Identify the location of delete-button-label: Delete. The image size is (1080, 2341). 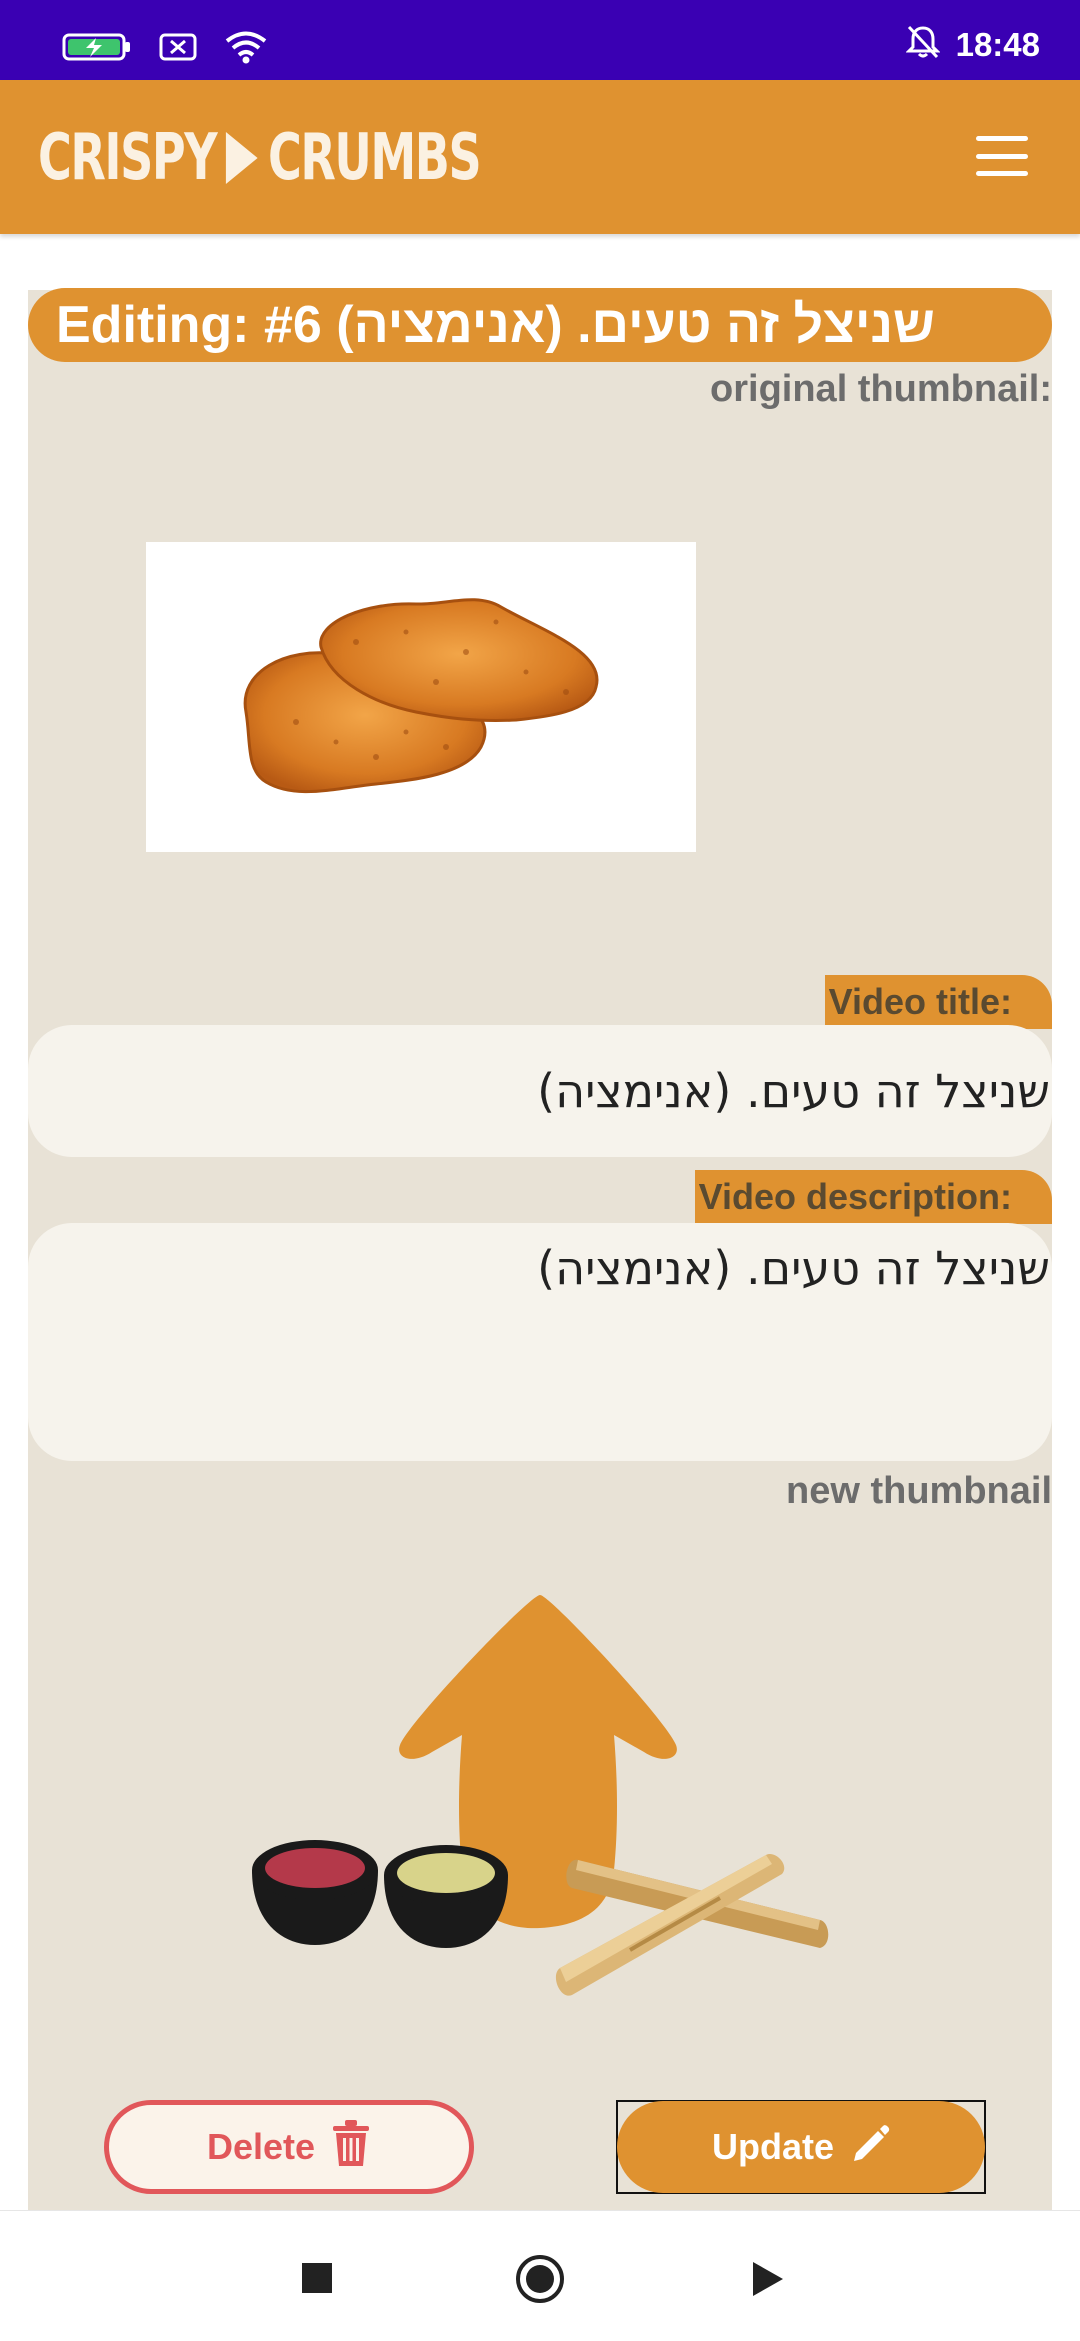
(261, 2146).